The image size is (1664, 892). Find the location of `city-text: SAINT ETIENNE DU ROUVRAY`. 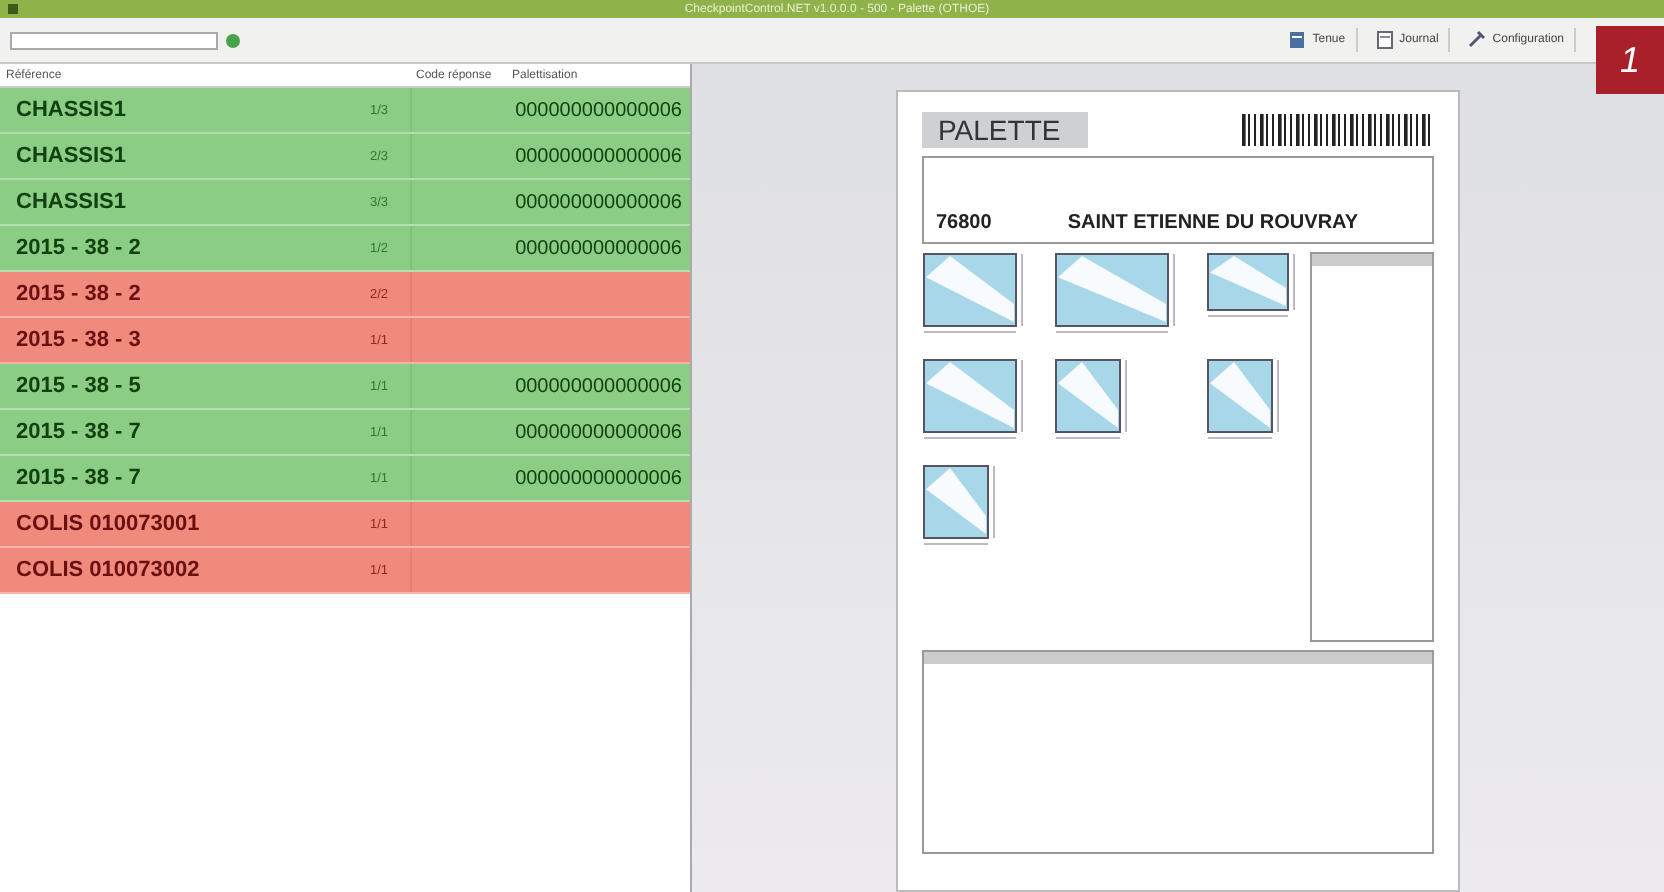

city-text: SAINT ETIENNE DU ROUVRAY is located at coordinates (1213, 223).